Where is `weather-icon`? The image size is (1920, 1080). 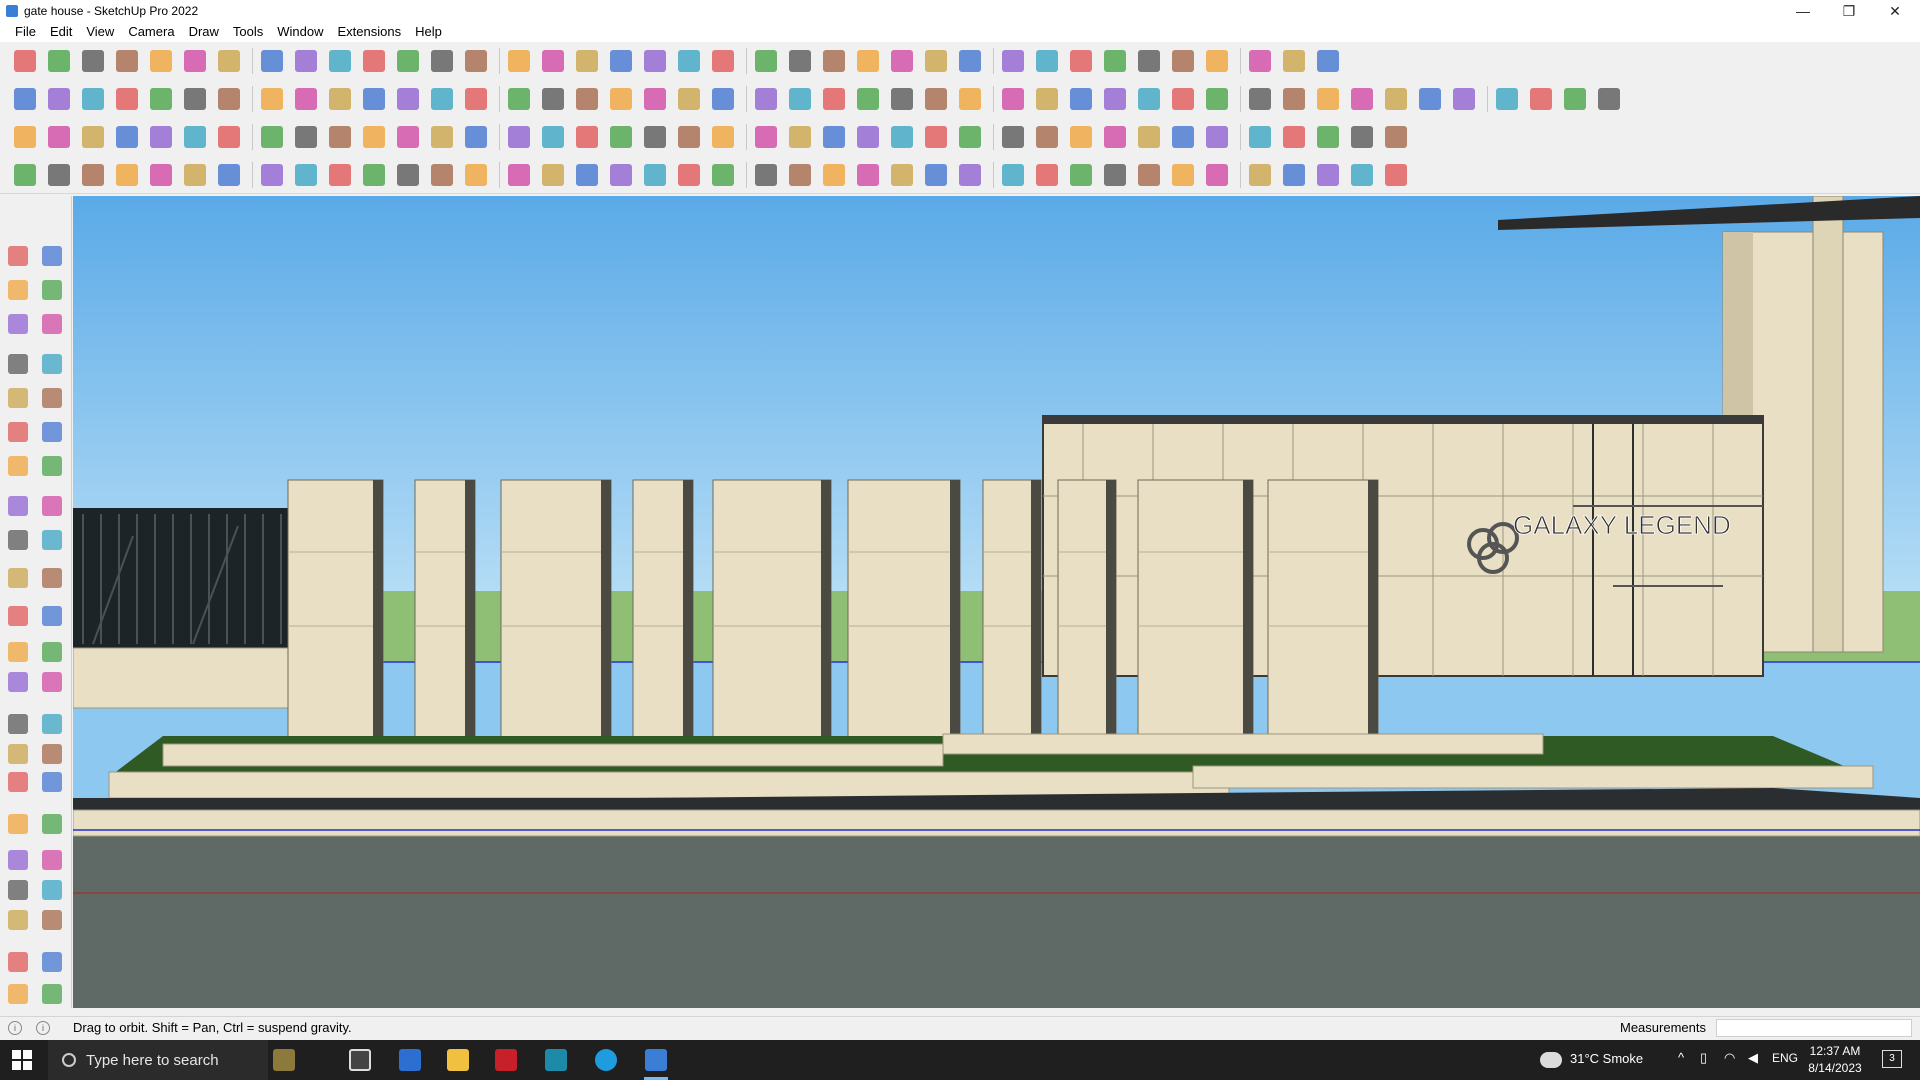
weather-icon is located at coordinates (1551, 1060).